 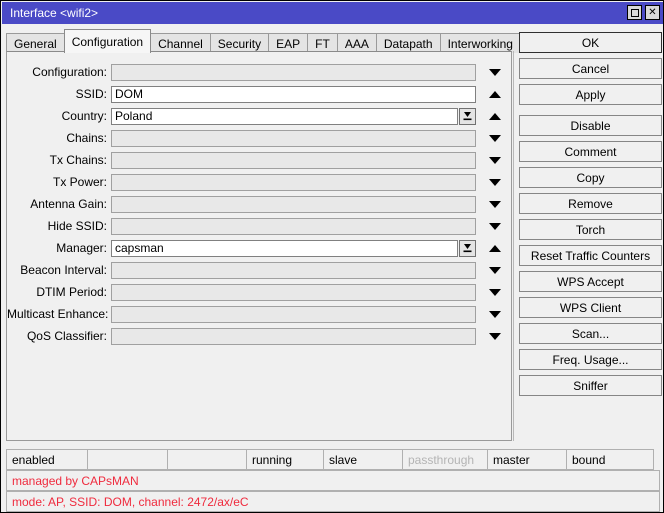 I want to click on expand-down-icon-qos-classifier, so click(x=495, y=336).